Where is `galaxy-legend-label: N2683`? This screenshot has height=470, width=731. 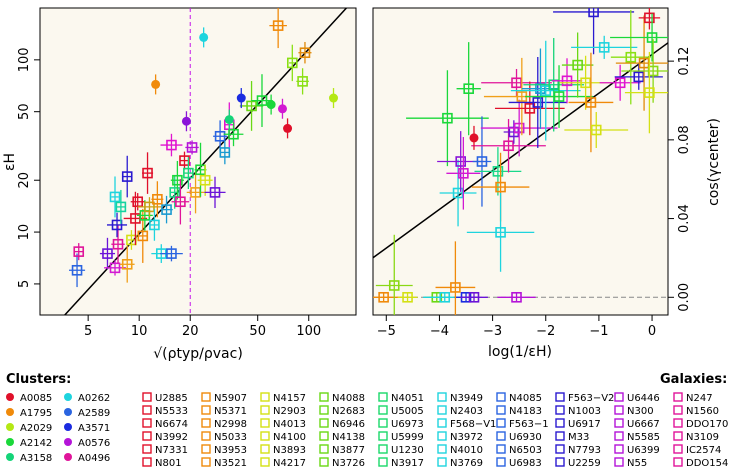
galaxy-legend-label: N2683 is located at coordinates (348, 411).